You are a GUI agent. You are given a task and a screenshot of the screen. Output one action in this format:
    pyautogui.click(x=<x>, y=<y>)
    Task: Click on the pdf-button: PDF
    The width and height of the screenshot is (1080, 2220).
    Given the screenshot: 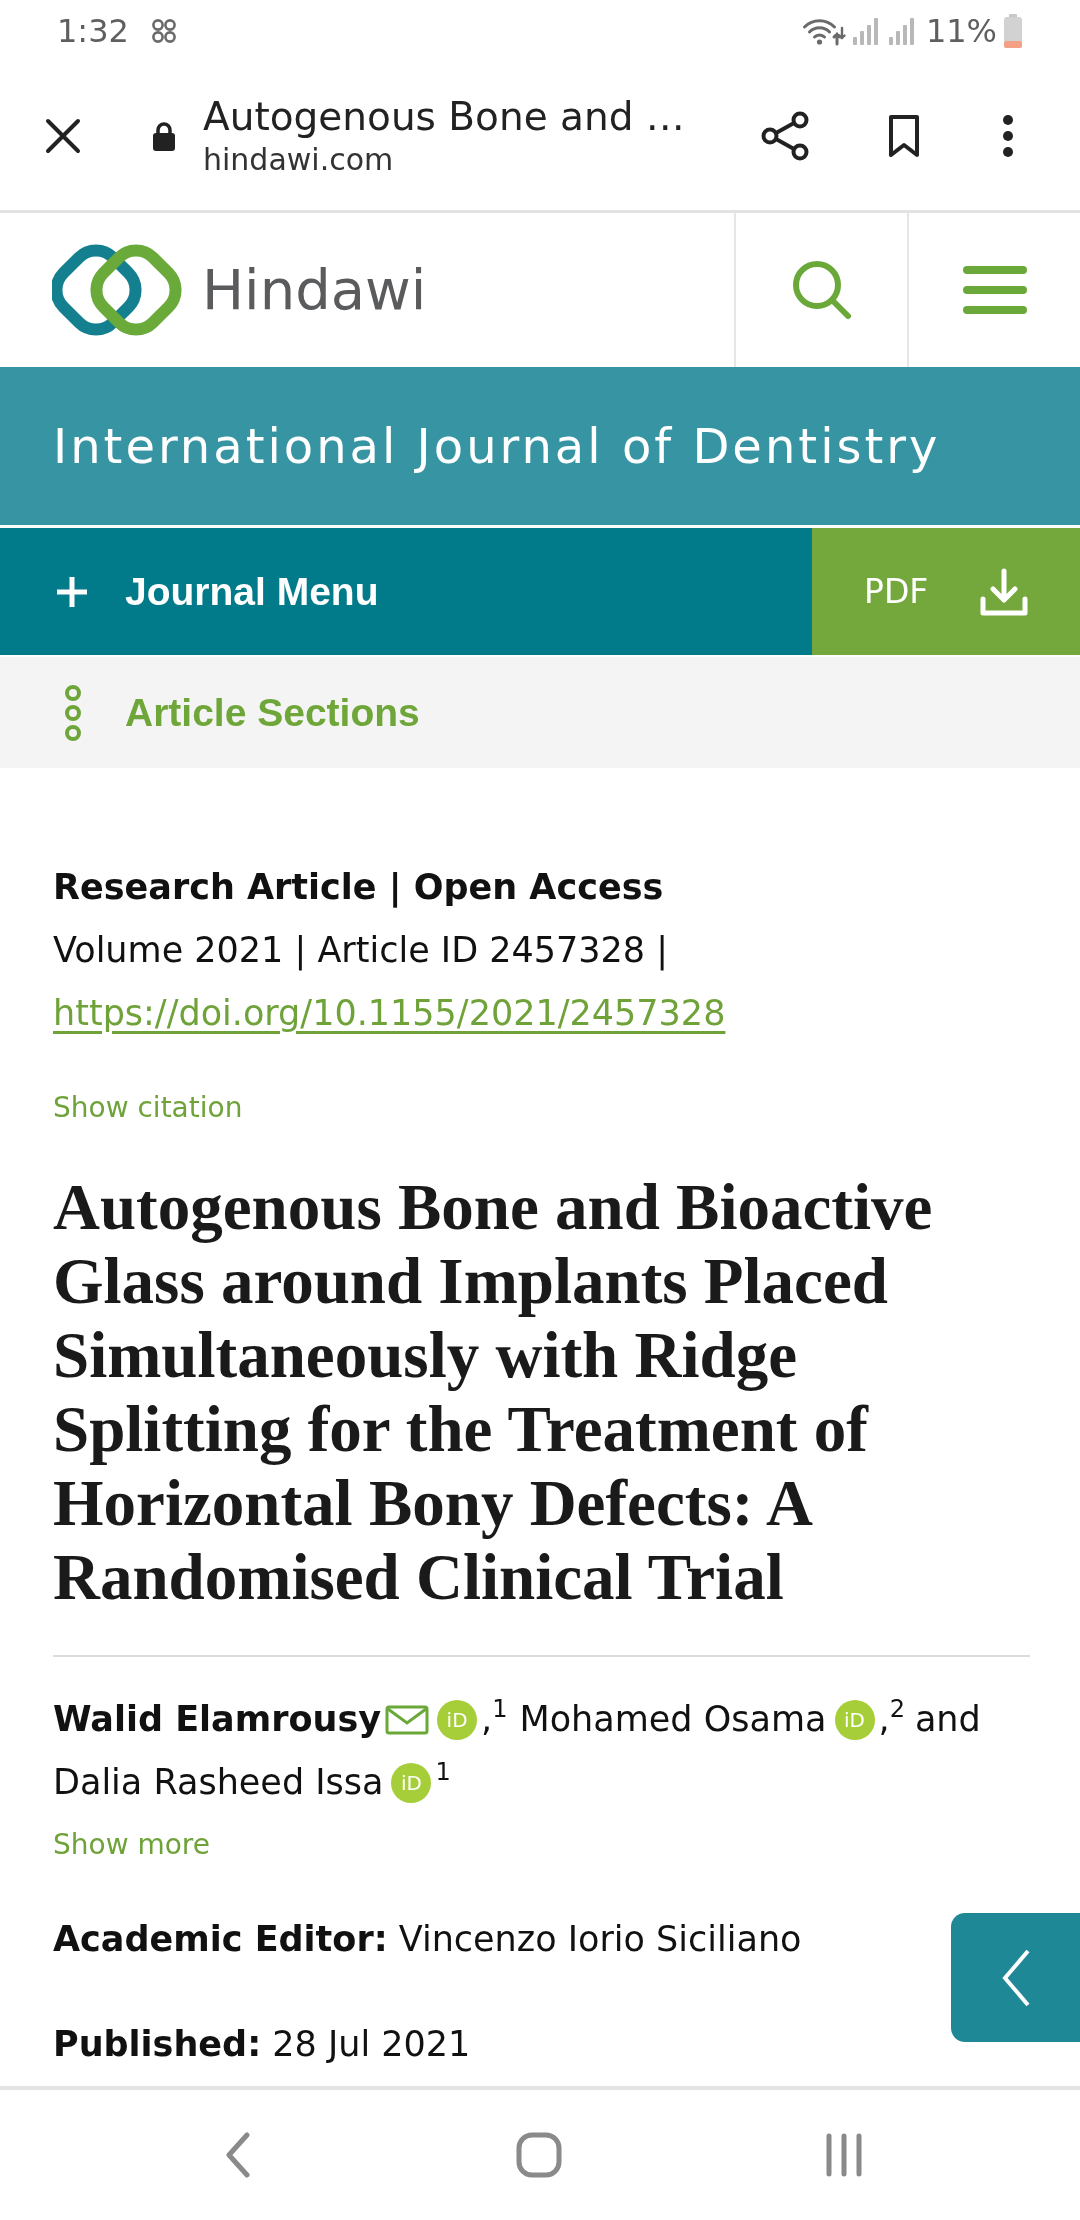 What is the action you would take?
    pyautogui.click(x=946, y=591)
    